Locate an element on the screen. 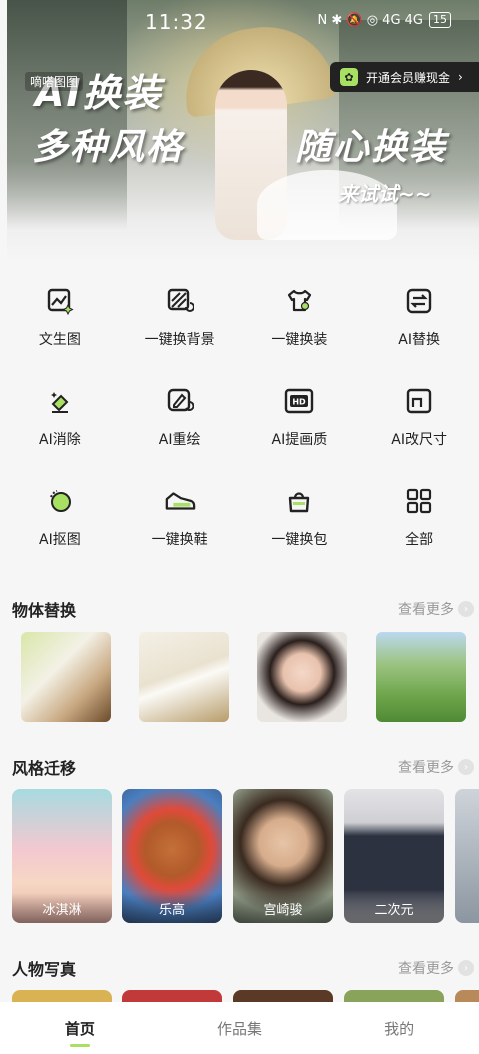 This screenshot has height=1054, width=479. background-swap-icon is located at coordinates (180, 301).